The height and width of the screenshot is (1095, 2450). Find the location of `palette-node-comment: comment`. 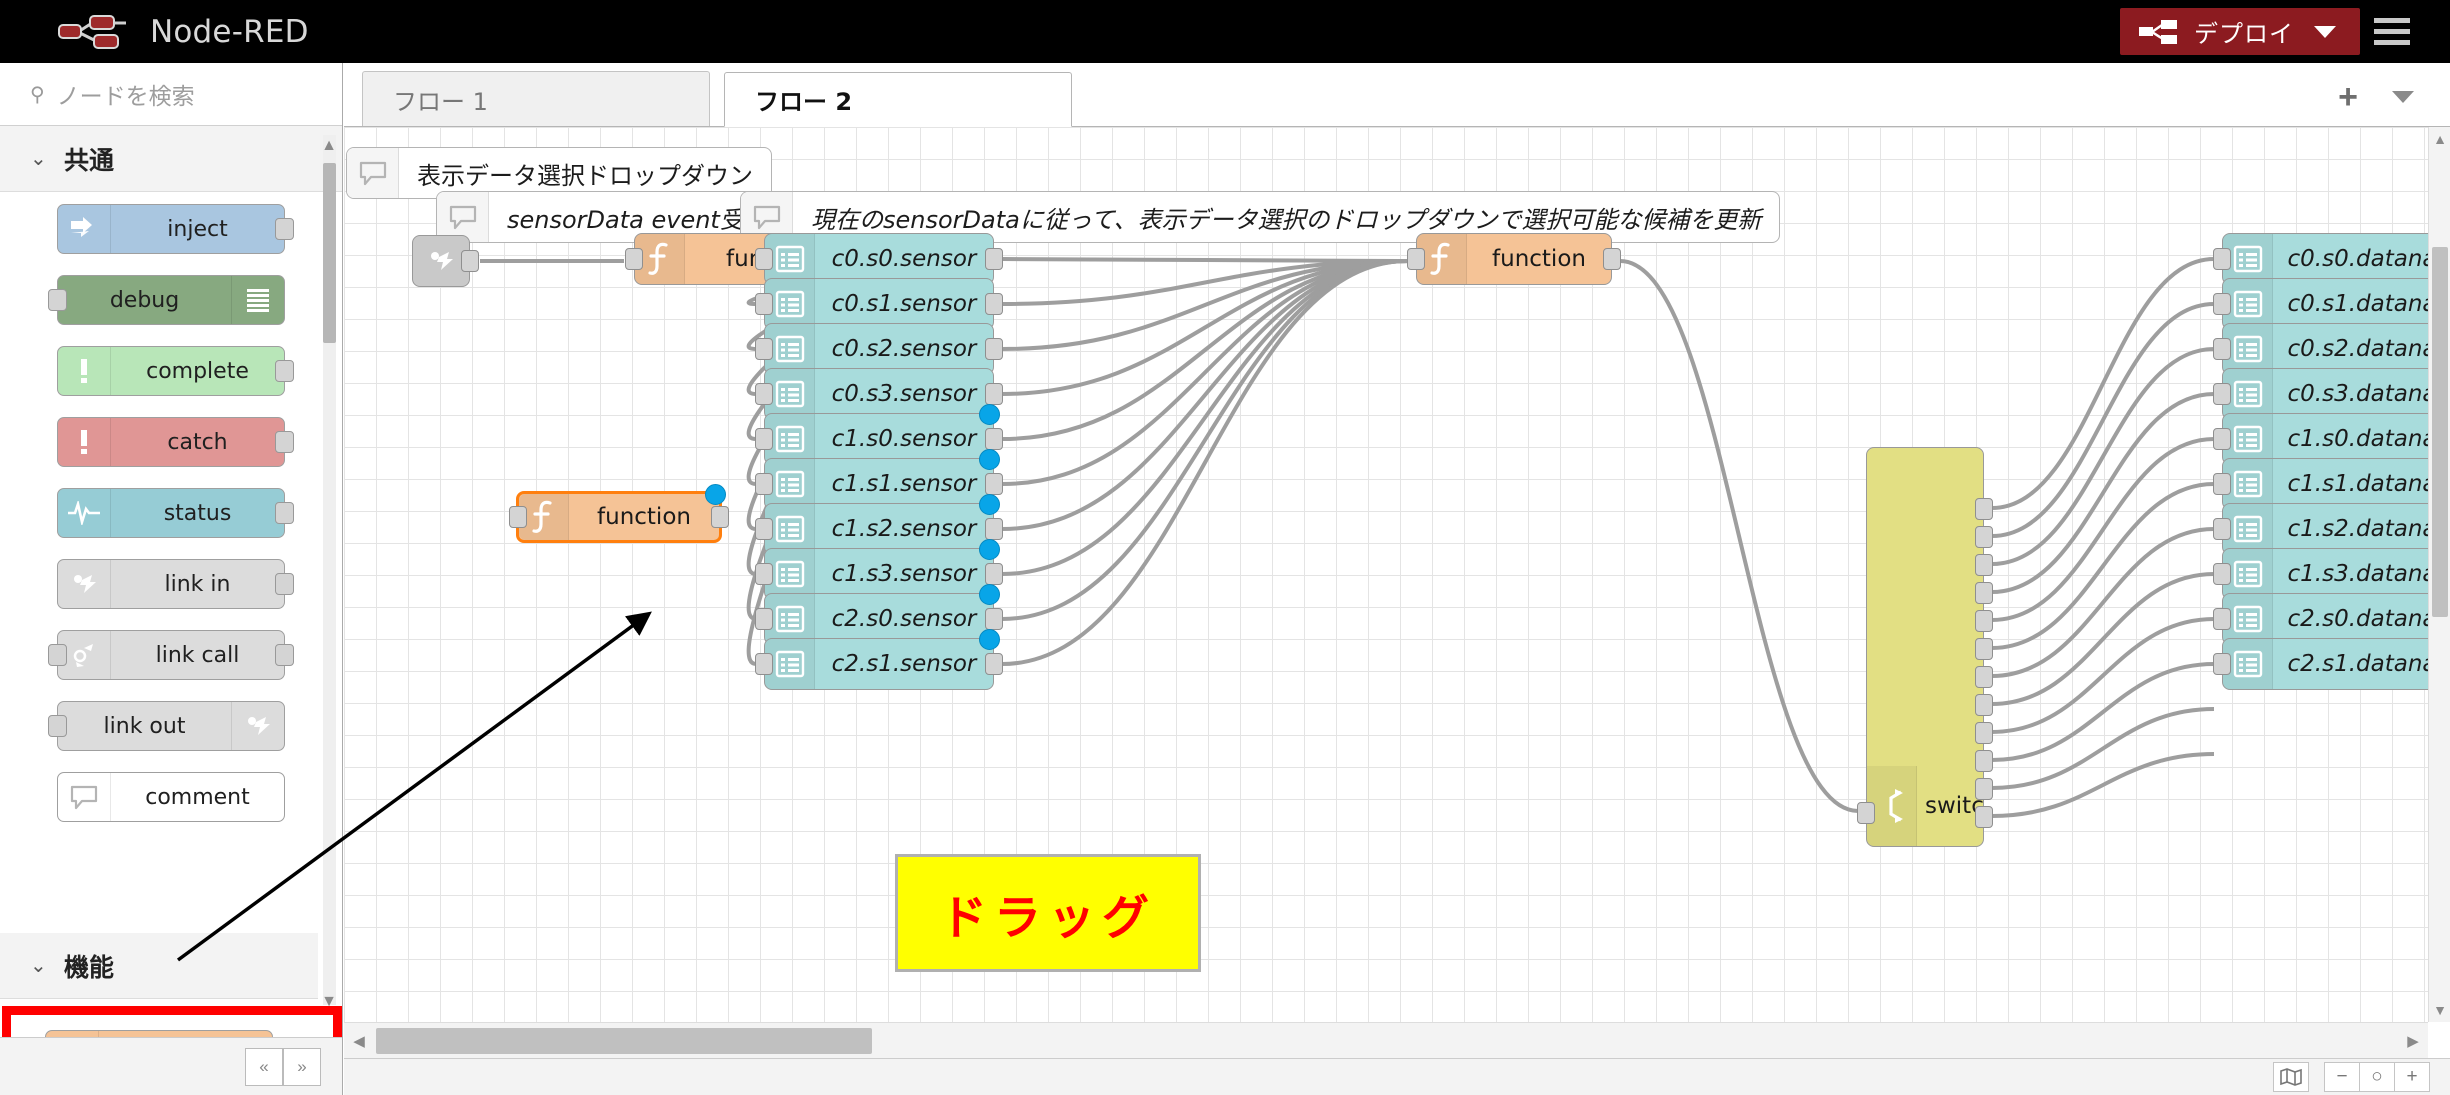

palette-node-comment: comment is located at coordinates (171, 797).